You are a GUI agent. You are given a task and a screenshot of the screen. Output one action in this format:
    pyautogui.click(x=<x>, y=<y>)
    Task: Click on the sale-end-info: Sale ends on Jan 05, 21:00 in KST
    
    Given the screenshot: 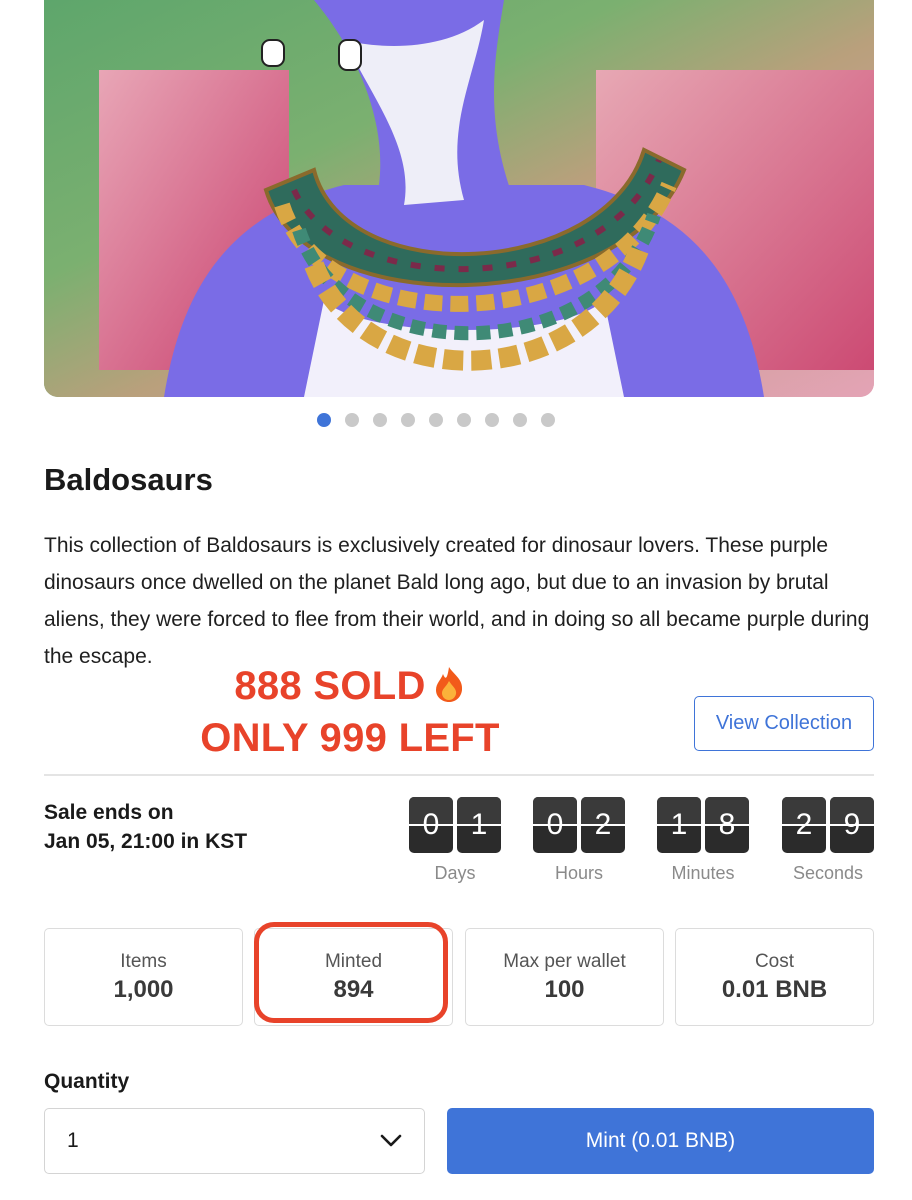 What is the action you would take?
    pyautogui.click(x=145, y=827)
    